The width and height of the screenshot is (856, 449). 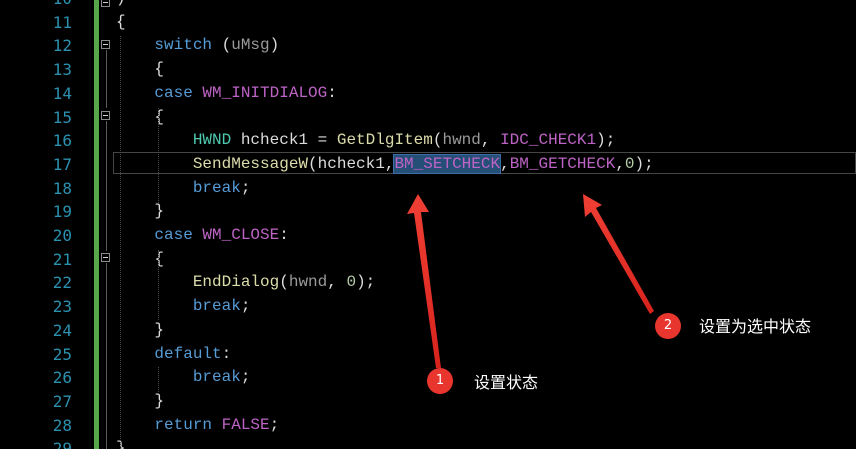 What do you see at coordinates (668, 326) in the screenshot?
I see `annotation-badge-2: 2` at bounding box center [668, 326].